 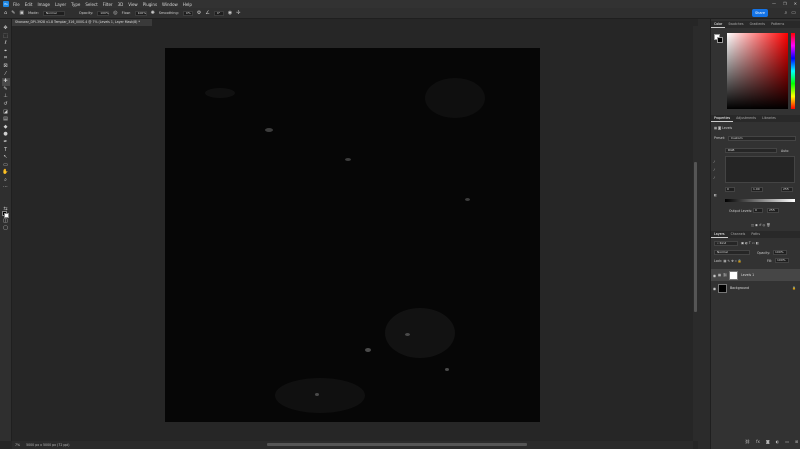 I want to click on smoothing-field: 0%, so click(x=187, y=13).